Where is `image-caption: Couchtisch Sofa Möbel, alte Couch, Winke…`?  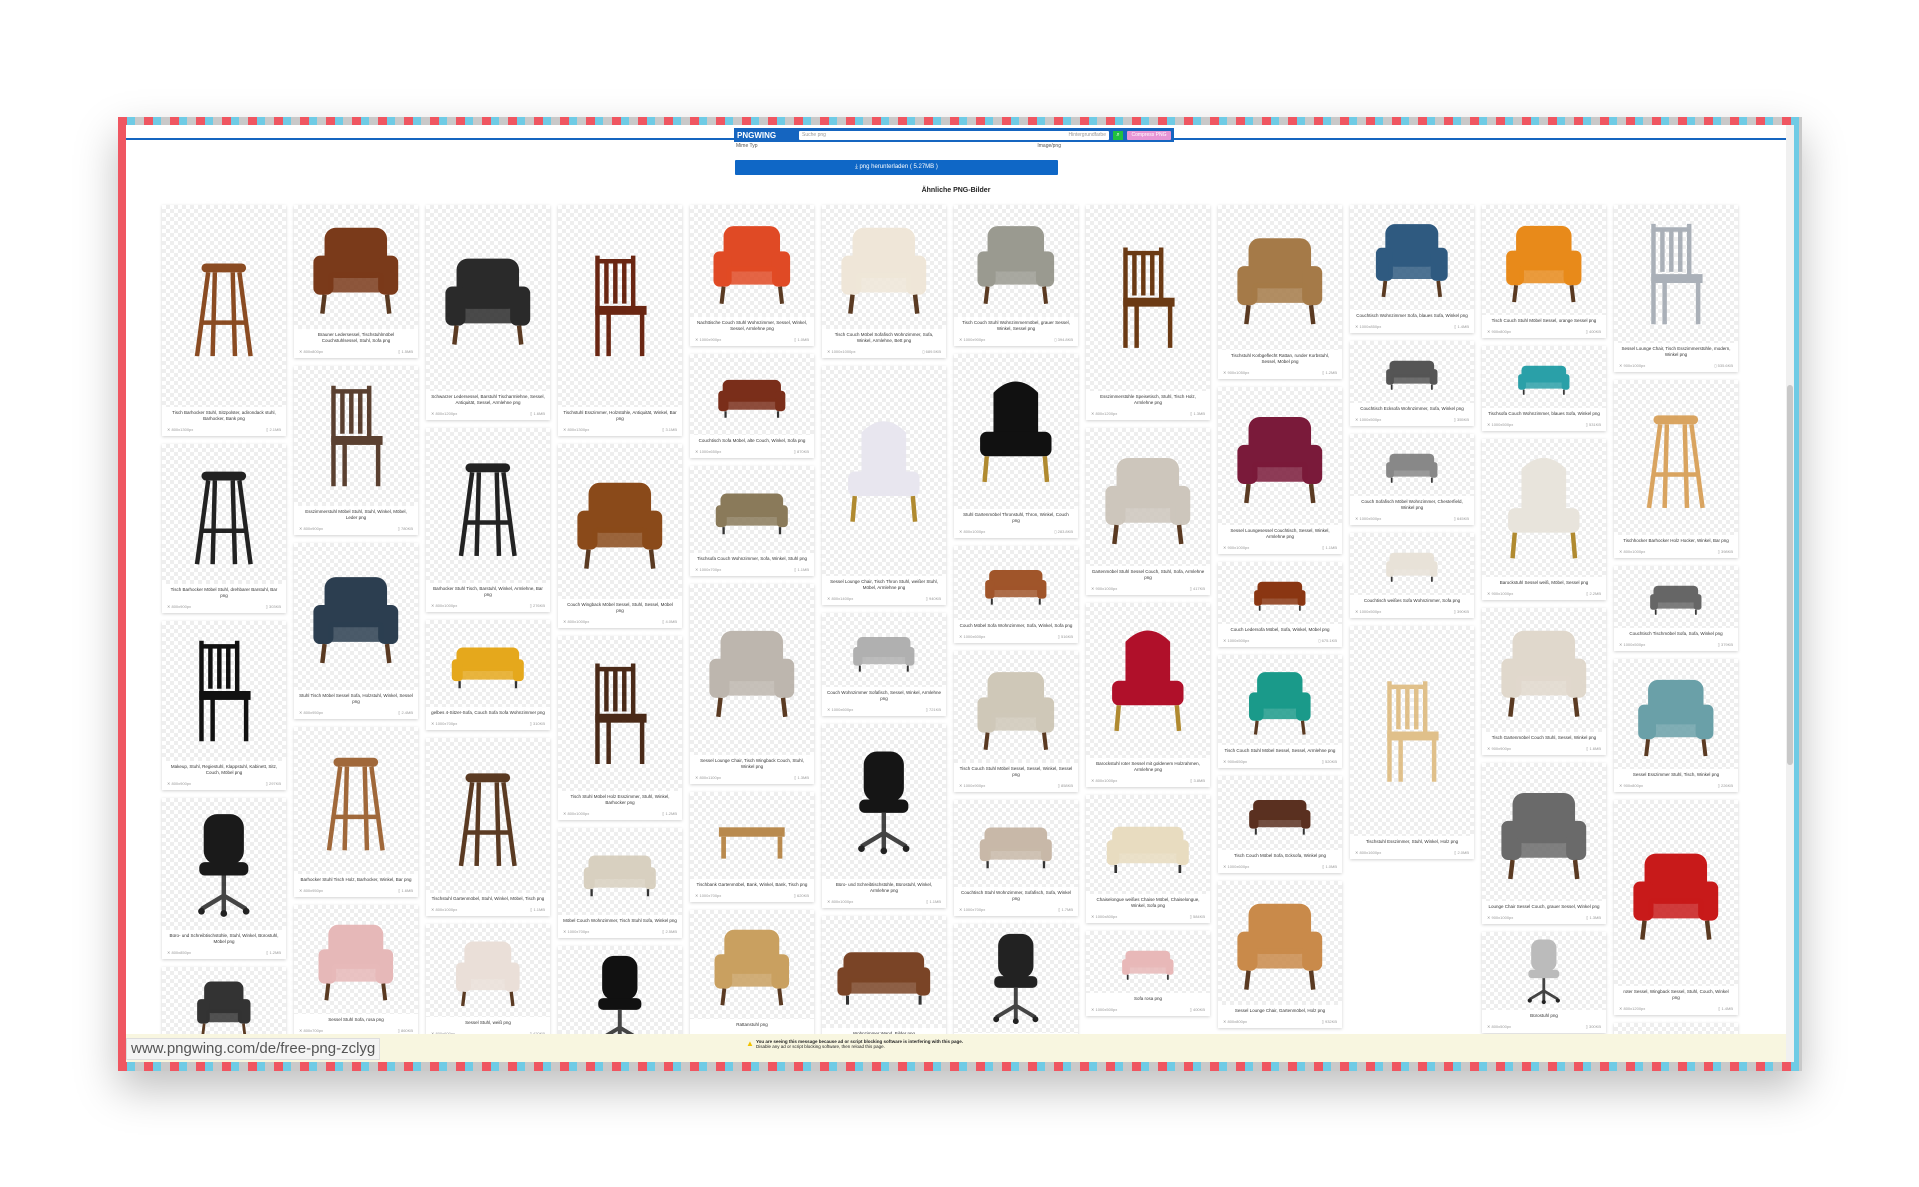 image-caption: Couchtisch Sofa Möbel, alte Couch, Winke… is located at coordinates (752, 441).